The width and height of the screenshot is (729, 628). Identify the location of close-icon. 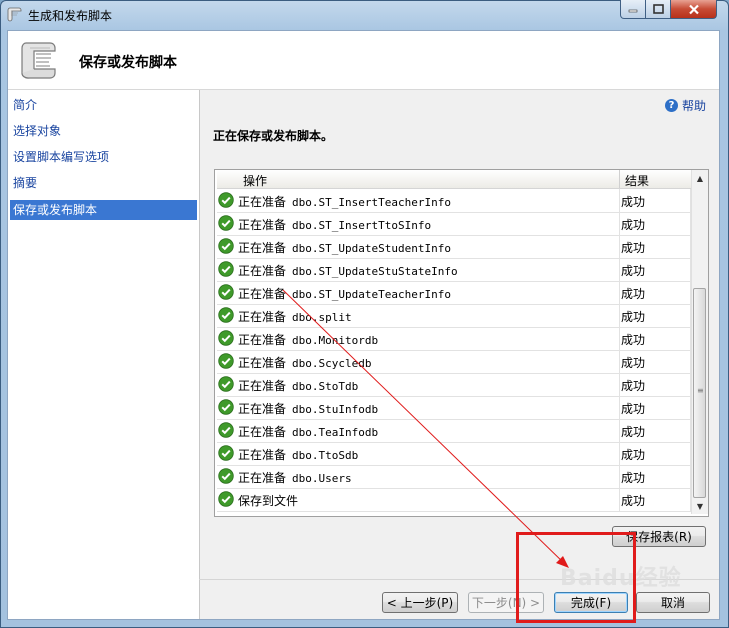
(693, 9).